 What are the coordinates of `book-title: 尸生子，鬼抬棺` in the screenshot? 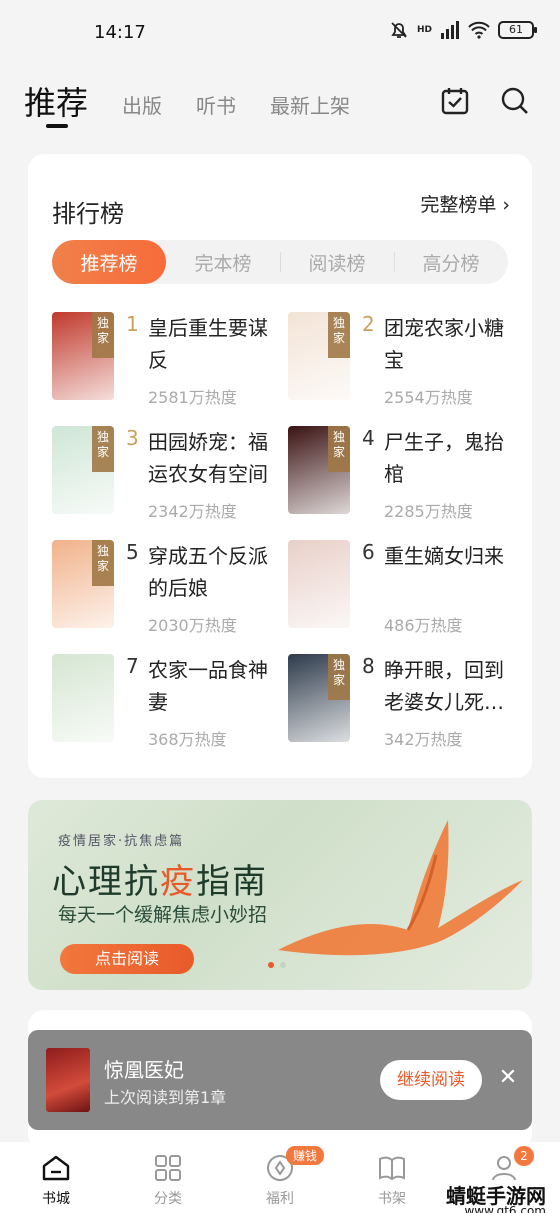 It's located at (444, 458).